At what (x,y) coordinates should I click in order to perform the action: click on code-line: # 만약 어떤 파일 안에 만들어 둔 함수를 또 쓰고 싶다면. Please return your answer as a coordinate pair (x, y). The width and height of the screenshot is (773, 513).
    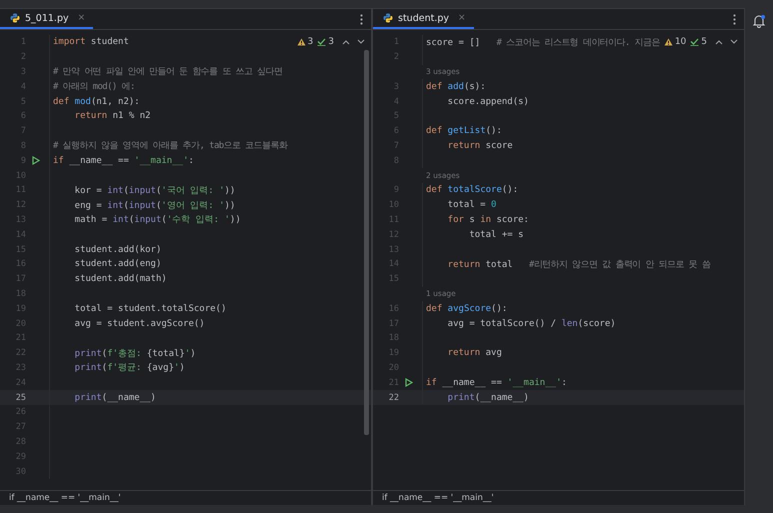
    Looking at the image, I should click on (167, 72).